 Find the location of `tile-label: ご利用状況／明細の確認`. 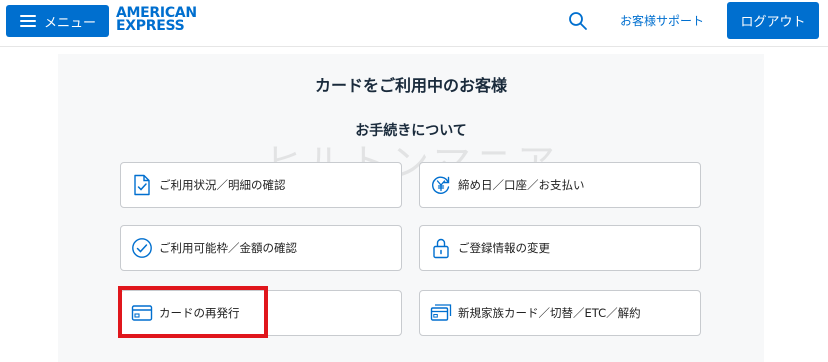

tile-label: ご利用状況／明細の確認 is located at coordinates (222, 185).